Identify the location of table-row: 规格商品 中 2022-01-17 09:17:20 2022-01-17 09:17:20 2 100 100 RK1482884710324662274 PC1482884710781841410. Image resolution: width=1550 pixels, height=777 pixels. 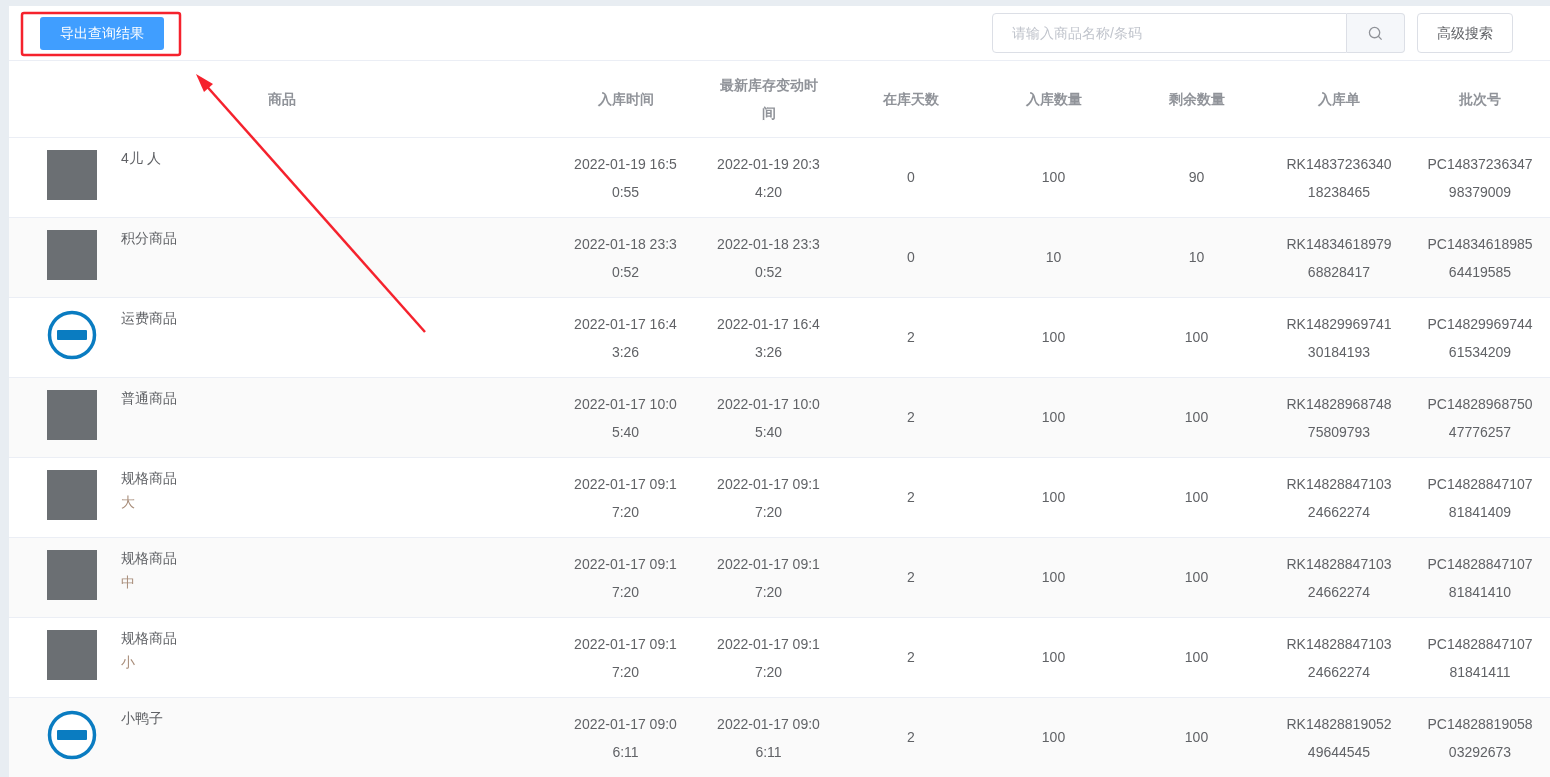
(779, 578).